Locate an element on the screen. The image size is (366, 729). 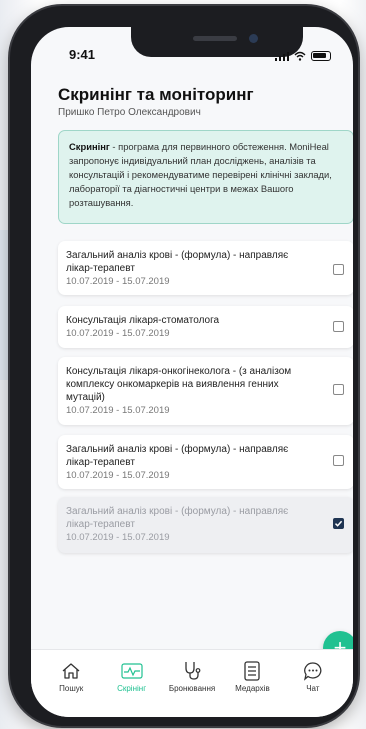
tab-screening: Скрінінг is located at coordinates (131, 683).